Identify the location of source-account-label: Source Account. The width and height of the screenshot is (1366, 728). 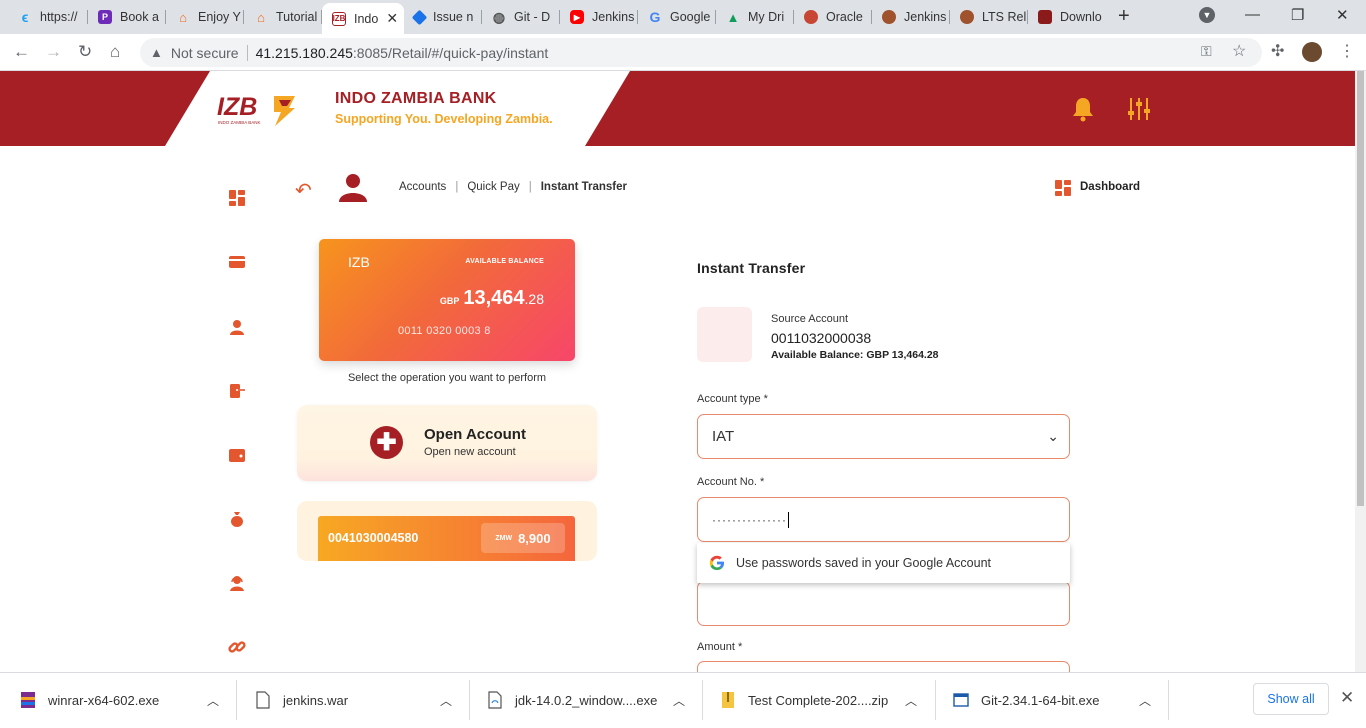
(810, 319).